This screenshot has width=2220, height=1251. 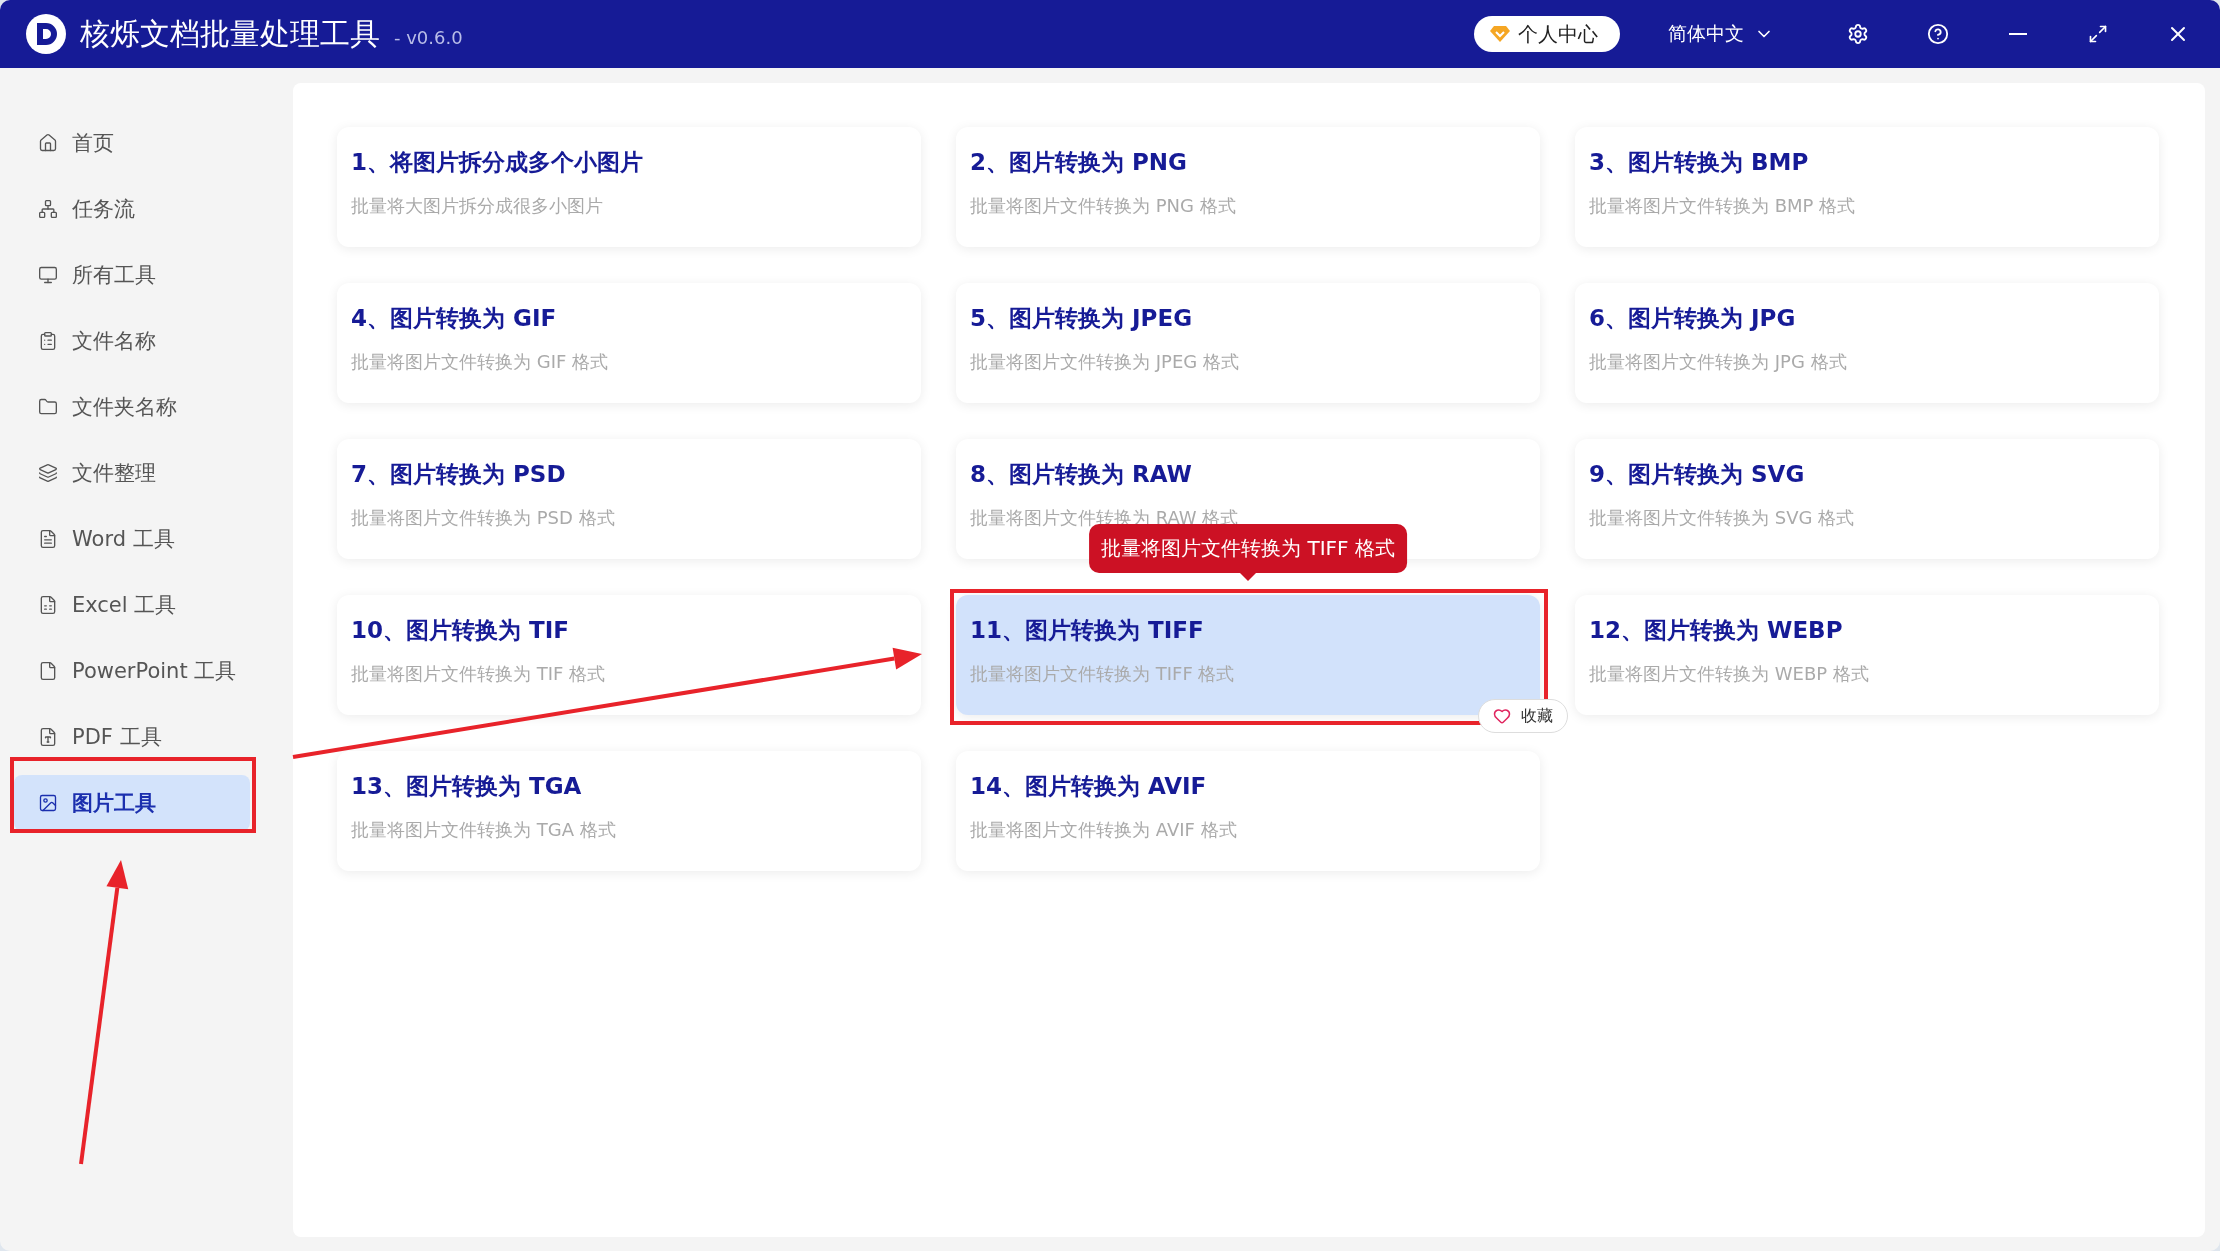 I want to click on sidebar-label: 文件整理, so click(x=114, y=473).